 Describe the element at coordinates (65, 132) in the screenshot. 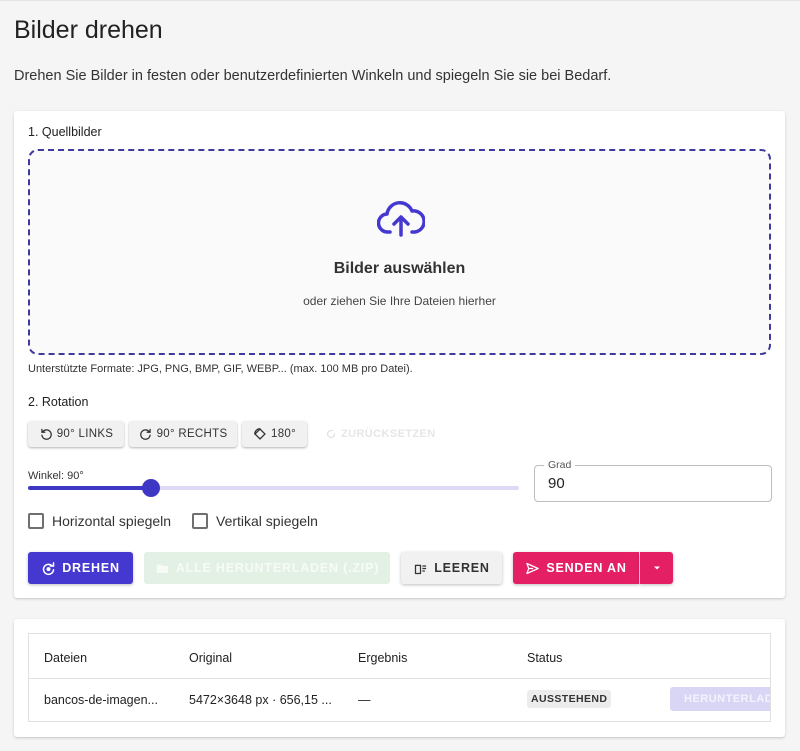

I see `source-section-label: 1. Quellbilder` at that location.